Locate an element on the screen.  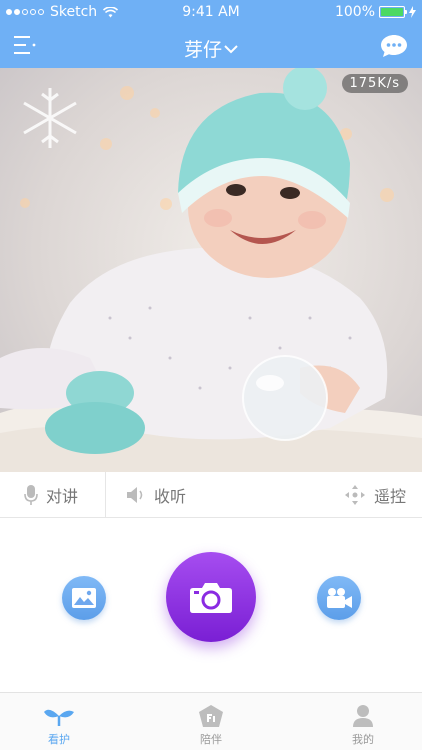
page-title: 芽仔 is located at coordinates (202, 50).